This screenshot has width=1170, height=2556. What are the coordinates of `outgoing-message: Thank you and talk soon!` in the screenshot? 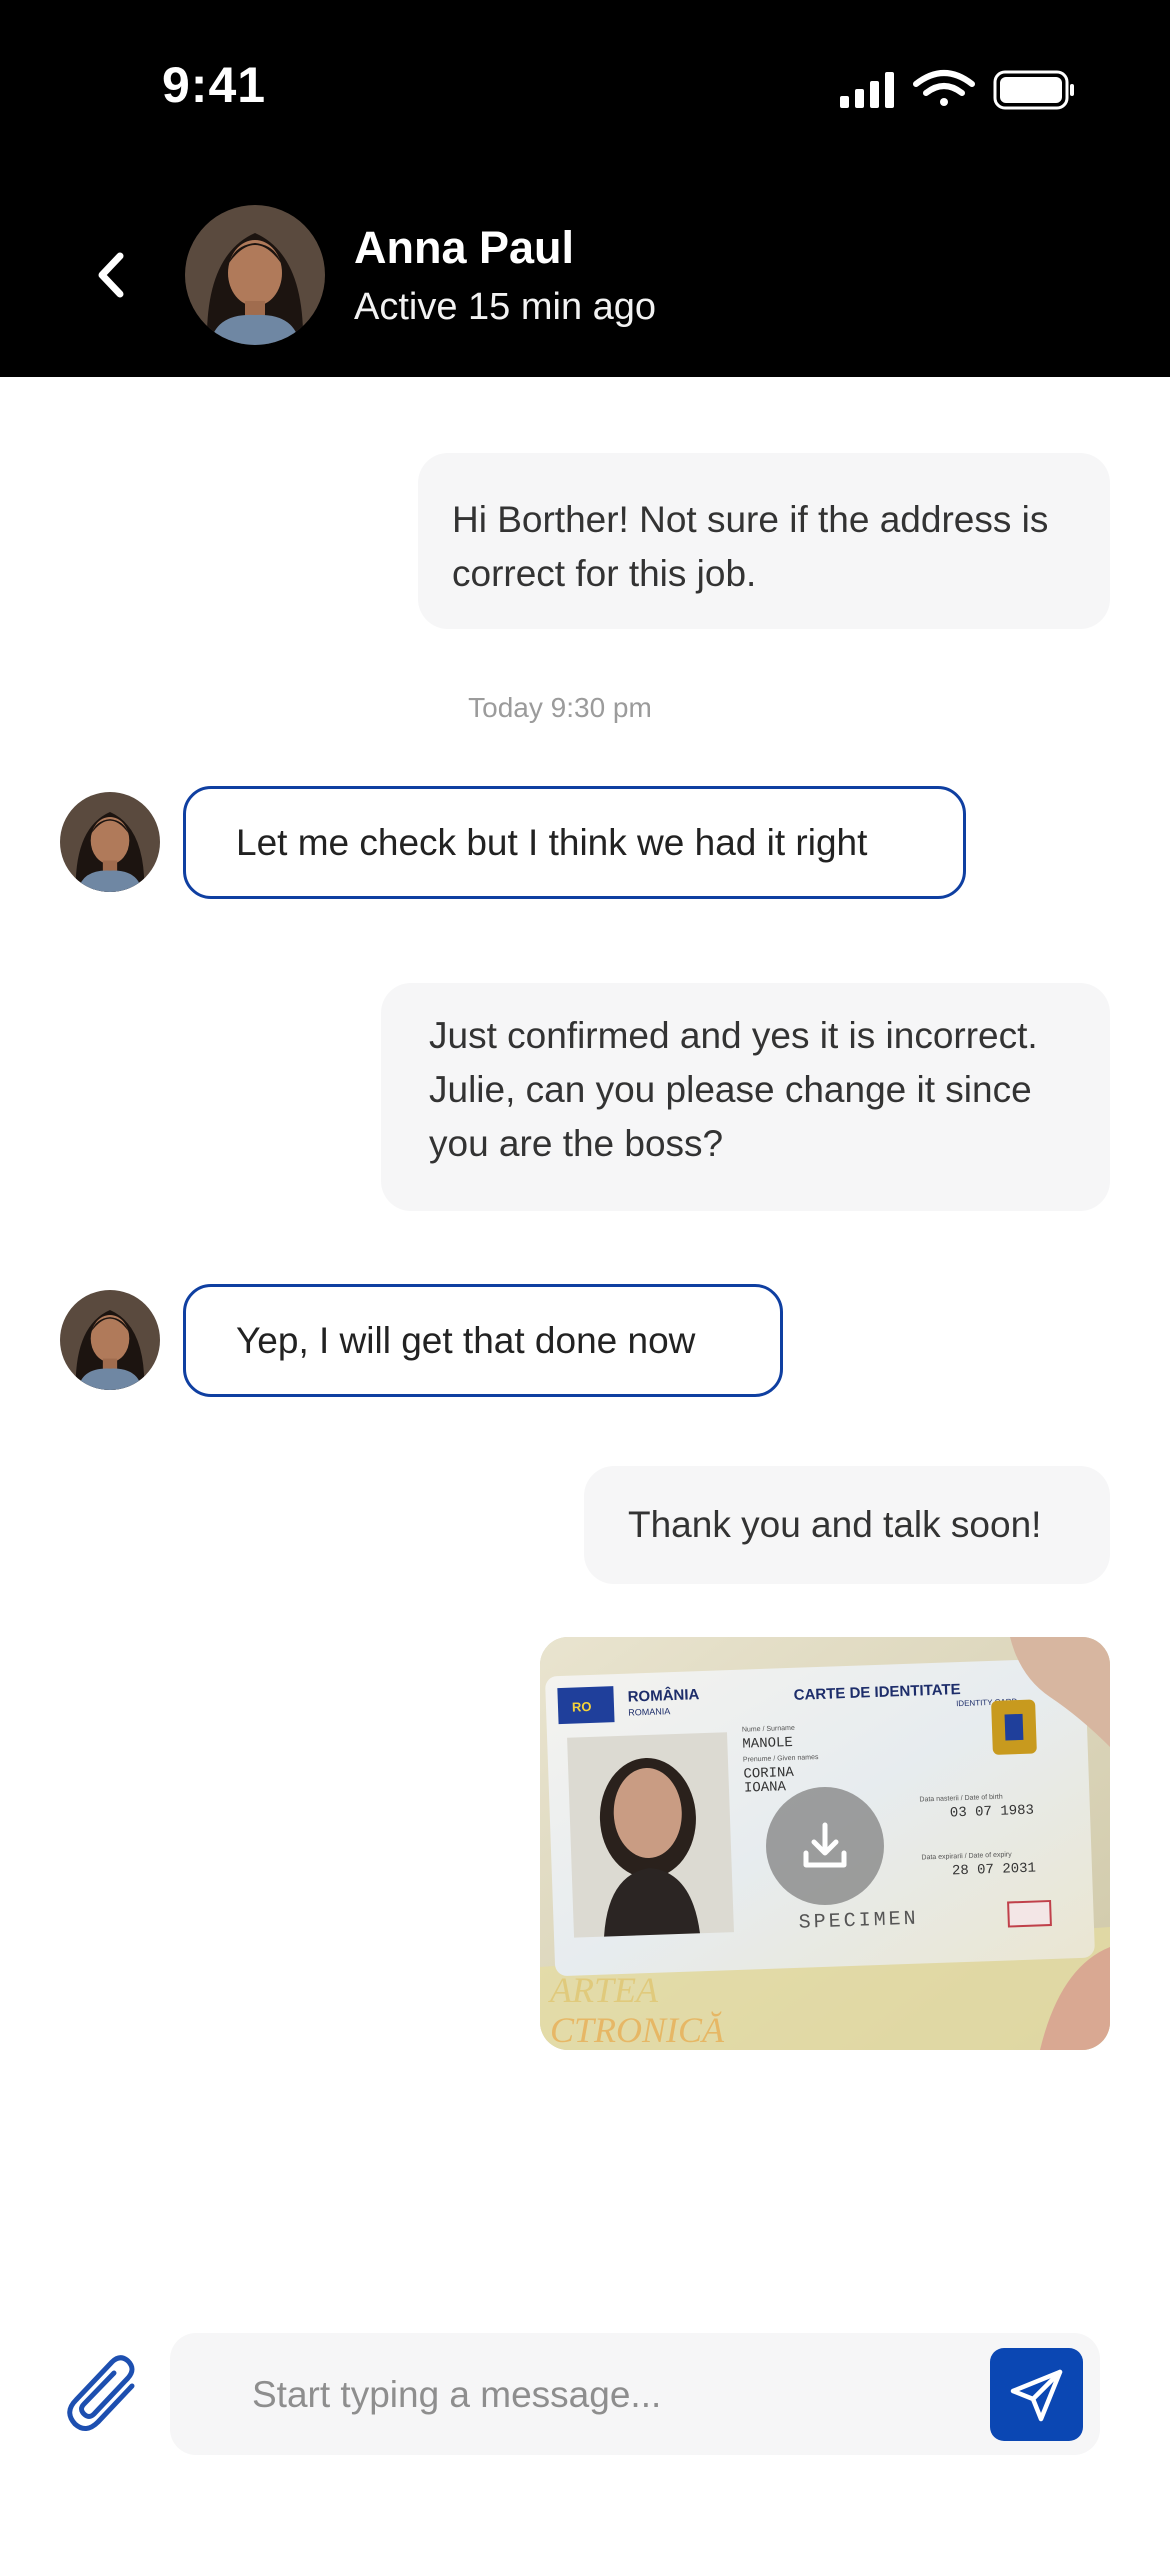 It's located at (847, 1525).